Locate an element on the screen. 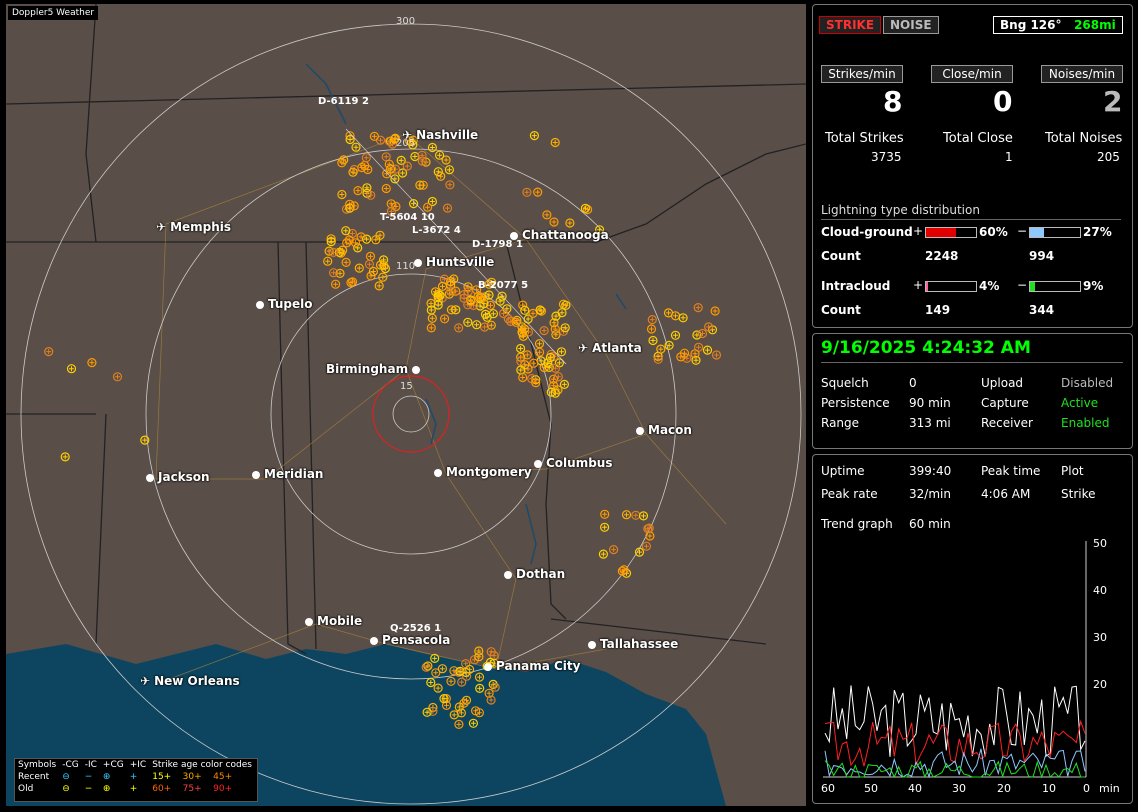 This screenshot has width=1138, height=812. legend-neg-ic: -IC is located at coordinates (90, 765).